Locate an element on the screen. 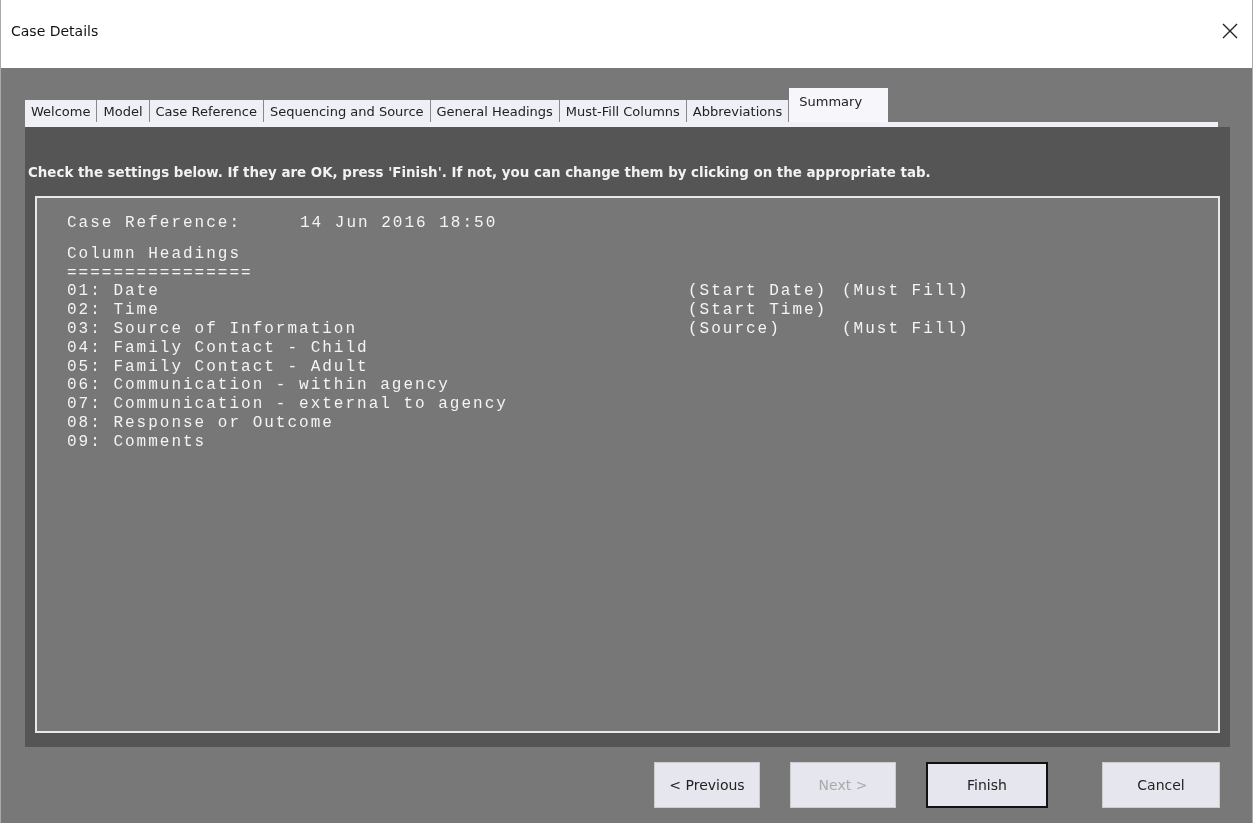  column-heading: 03: Source of Information is located at coordinates (213, 329).